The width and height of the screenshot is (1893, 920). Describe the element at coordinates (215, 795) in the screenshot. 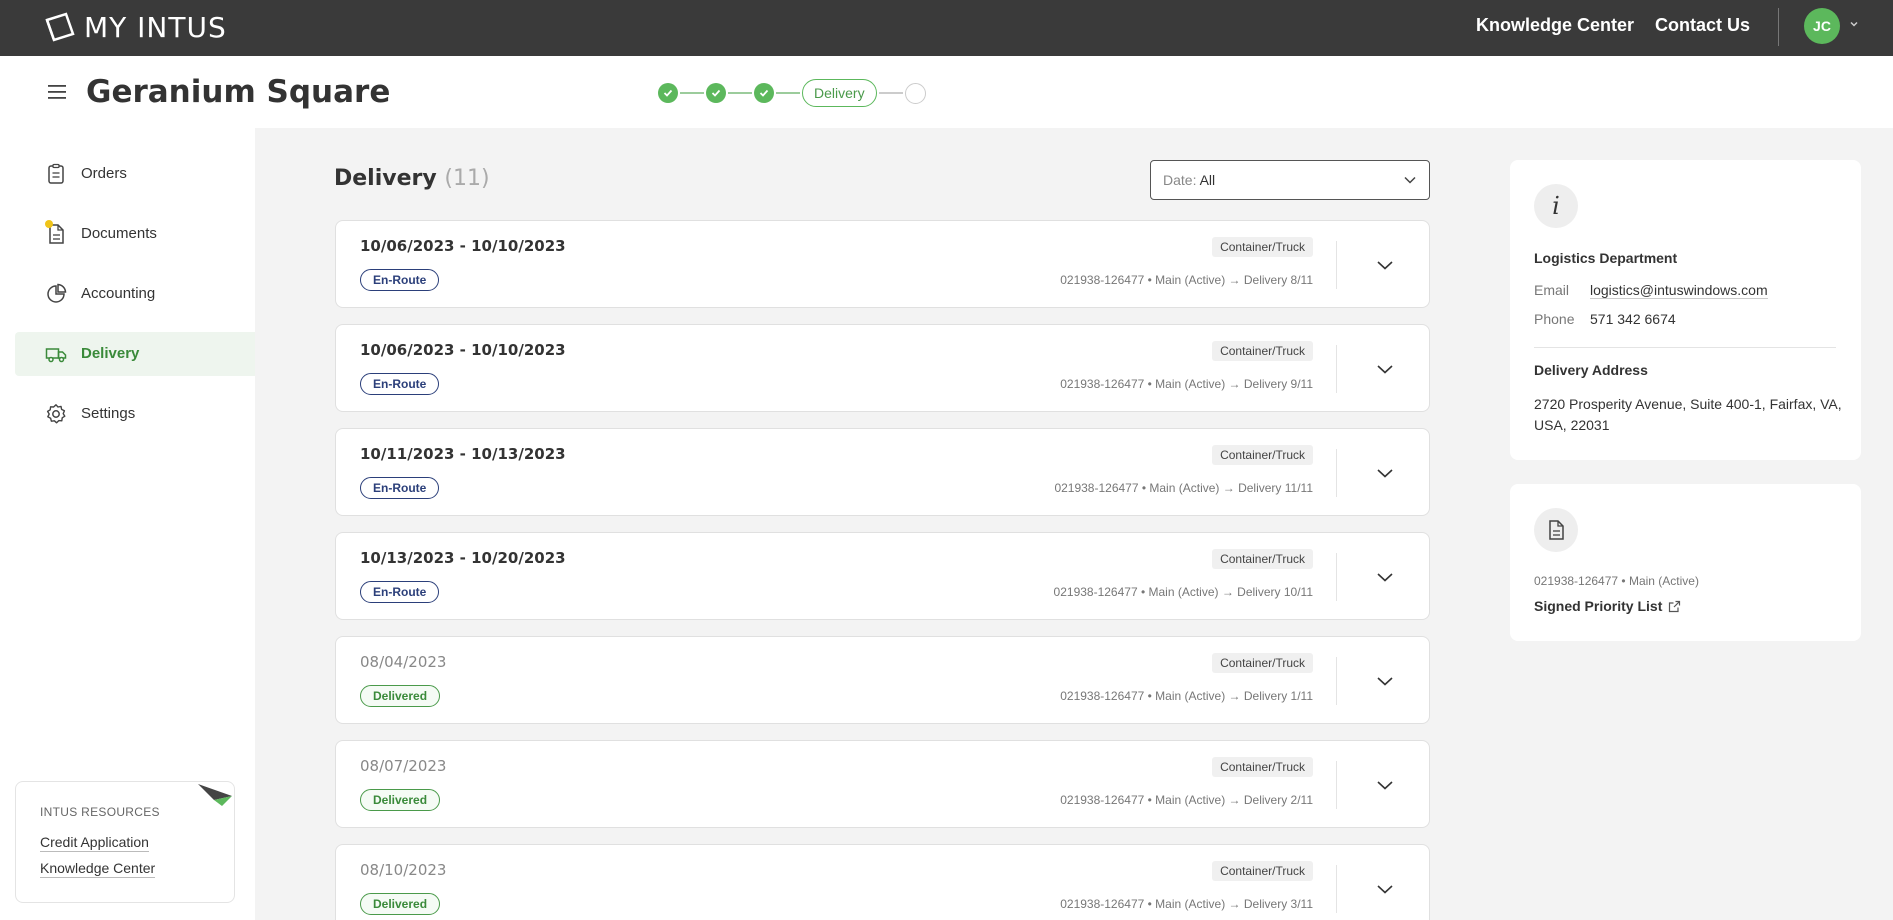

I see `paper-plane-icon` at that location.